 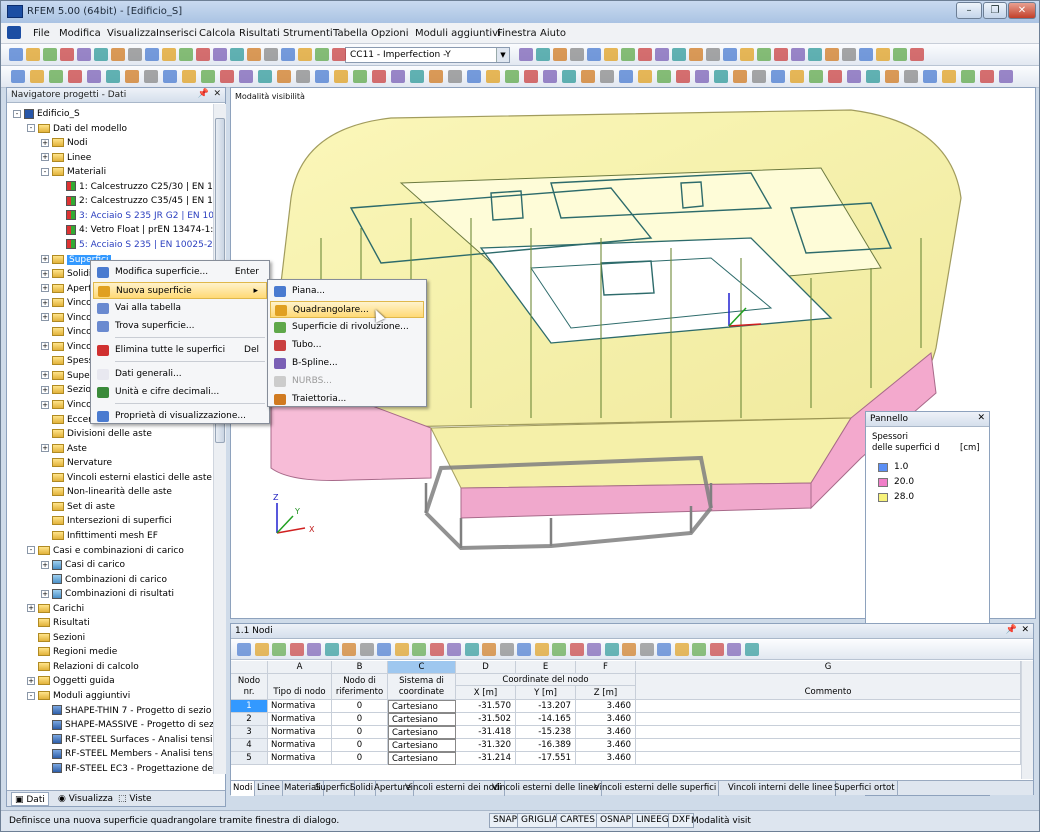 I want to click on tree-item: Vincoli esterni elastici delle aste, so click(x=126, y=479).